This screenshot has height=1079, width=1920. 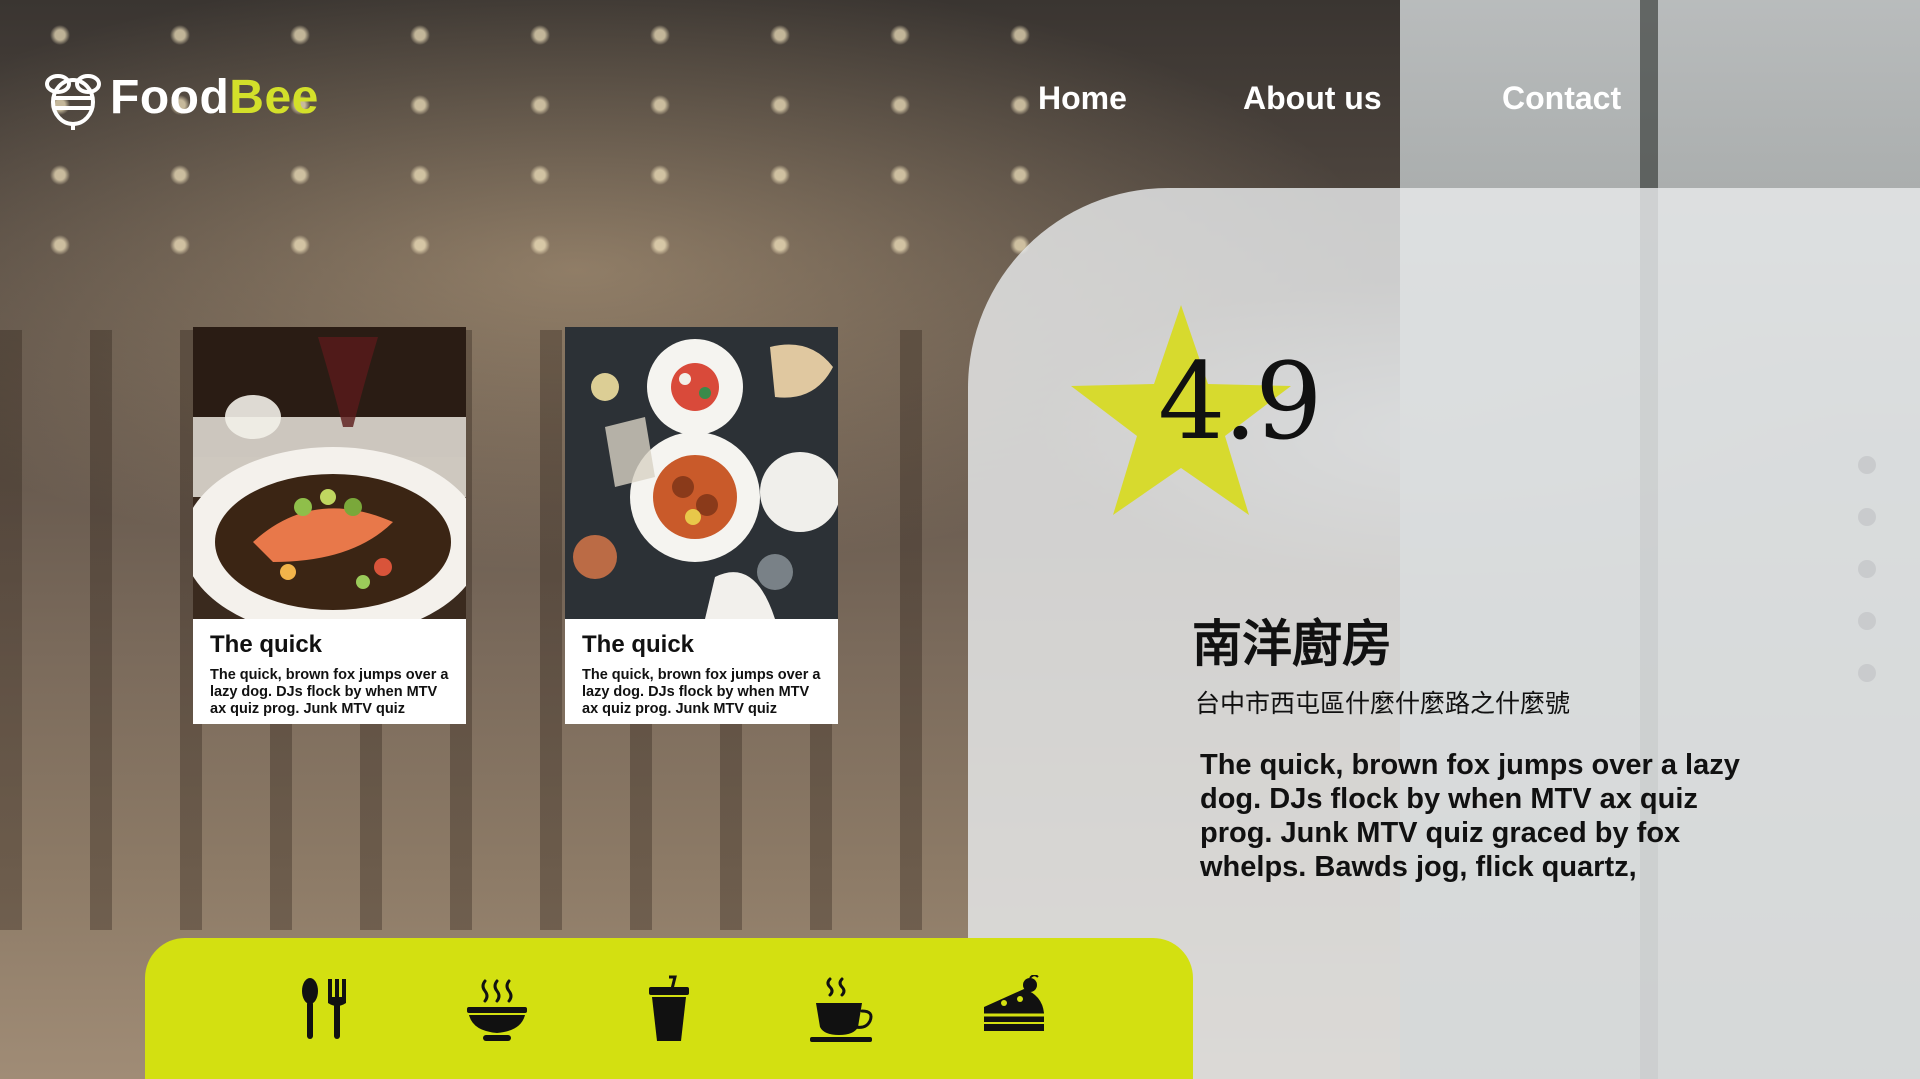 What do you see at coordinates (274, 97) in the screenshot?
I see `brand-name-bee: Bee` at bounding box center [274, 97].